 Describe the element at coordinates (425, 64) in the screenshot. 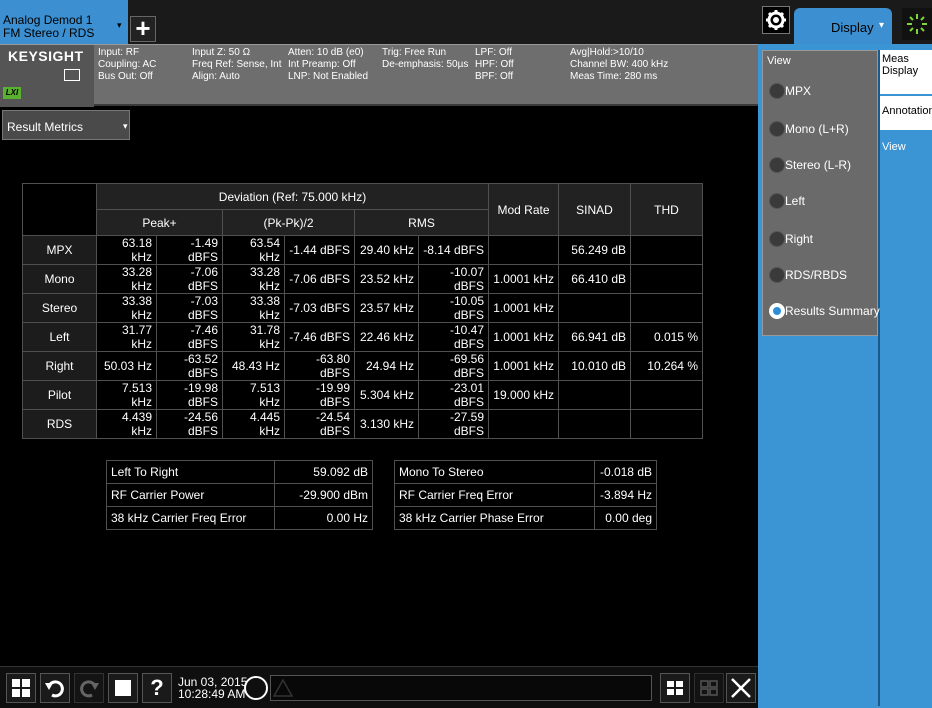

I see `setting-de-emphasis: De-emphasis: 50µs` at that location.